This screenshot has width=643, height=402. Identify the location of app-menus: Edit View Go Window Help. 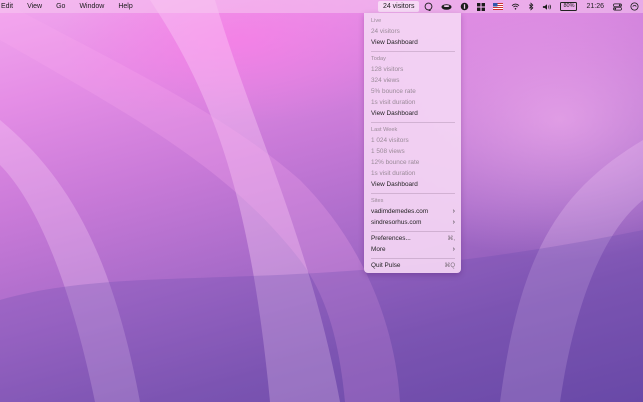
(70, 6).